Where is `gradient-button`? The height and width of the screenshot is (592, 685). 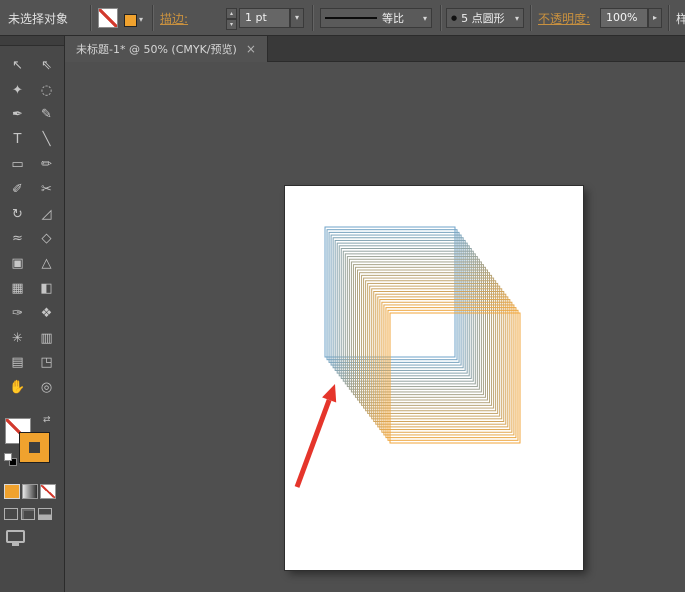 gradient-button is located at coordinates (30, 491).